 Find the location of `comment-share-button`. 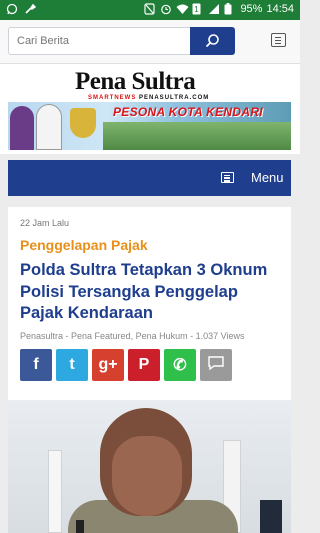

comment-share-button is located at coordinates (216, 365).